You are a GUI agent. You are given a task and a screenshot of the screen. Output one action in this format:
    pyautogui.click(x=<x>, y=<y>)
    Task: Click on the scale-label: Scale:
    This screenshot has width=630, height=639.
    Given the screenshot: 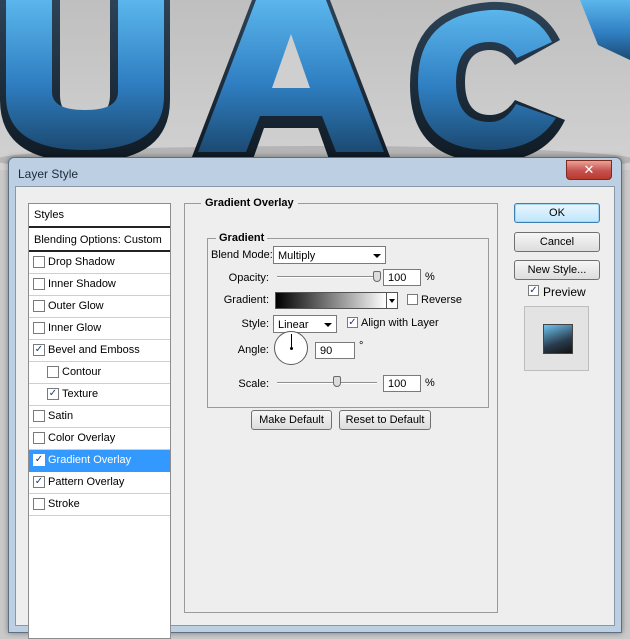 What is the action you would take?
    pyautogui.click(x=253, y=384)
    